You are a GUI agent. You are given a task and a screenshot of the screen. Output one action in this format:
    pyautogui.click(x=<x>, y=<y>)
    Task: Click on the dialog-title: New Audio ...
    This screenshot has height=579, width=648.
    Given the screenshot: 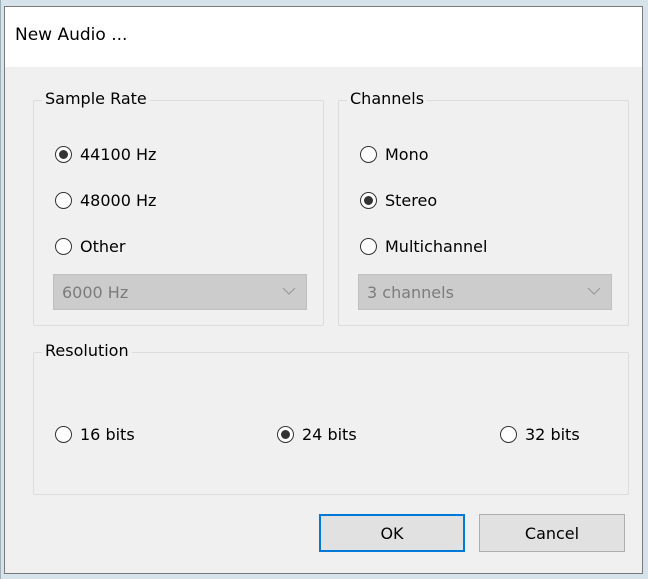 What is the action you would take?
    pyautogui.click(x=71, y=35)
    